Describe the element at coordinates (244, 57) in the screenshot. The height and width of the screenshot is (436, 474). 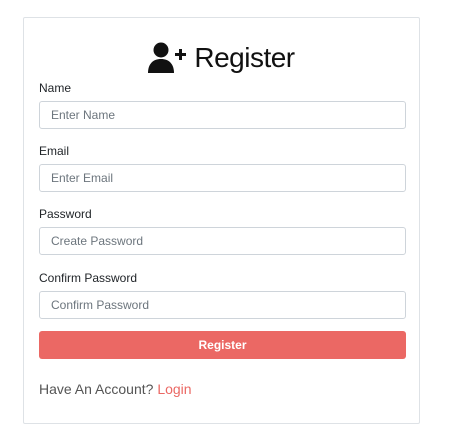
I see `register-heading: Register` at that location.